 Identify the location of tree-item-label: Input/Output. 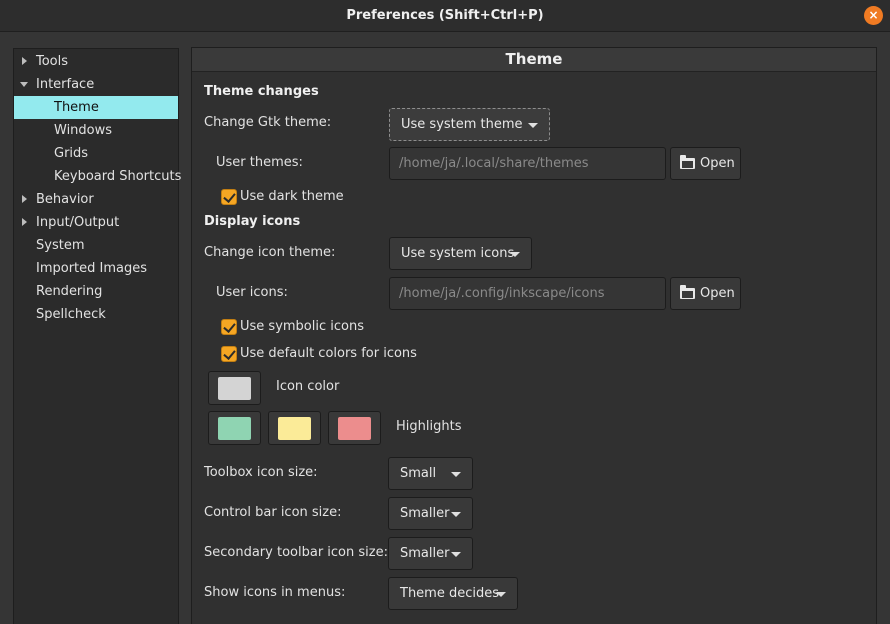
(78, 222).